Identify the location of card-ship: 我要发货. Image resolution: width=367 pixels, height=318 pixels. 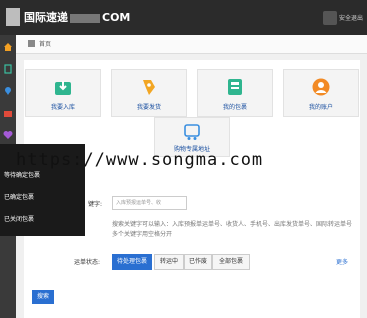
(149, 93).